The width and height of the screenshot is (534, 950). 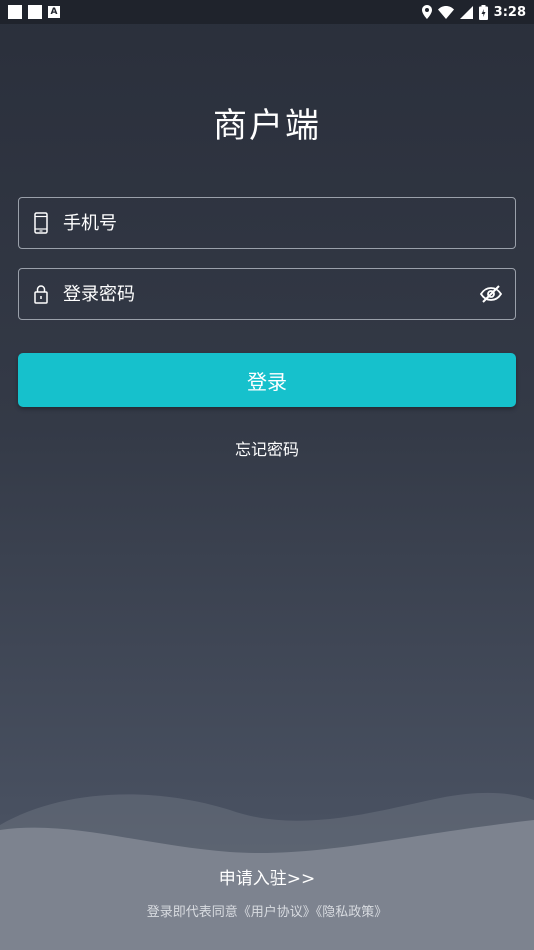 What do you see at coordinates (352, 912) in the screenshot?
I see `privacy-policy-link: 《隐私政策》` at bounding box center [352, 912].